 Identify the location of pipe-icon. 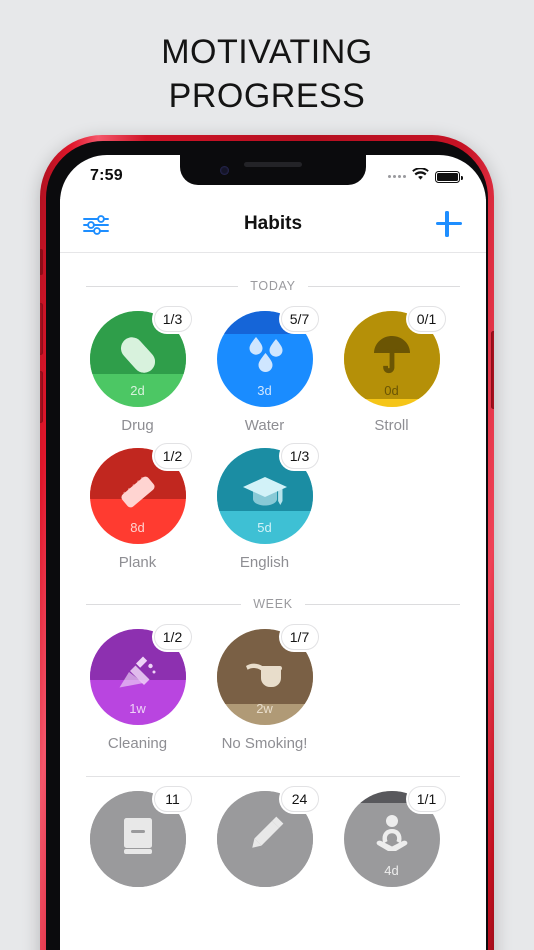
(265, 673).